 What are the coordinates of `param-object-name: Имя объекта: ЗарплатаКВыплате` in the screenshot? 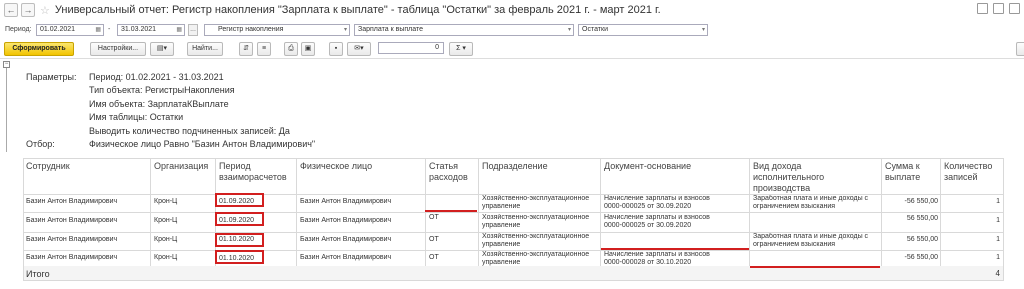 It's located at (159, 104).